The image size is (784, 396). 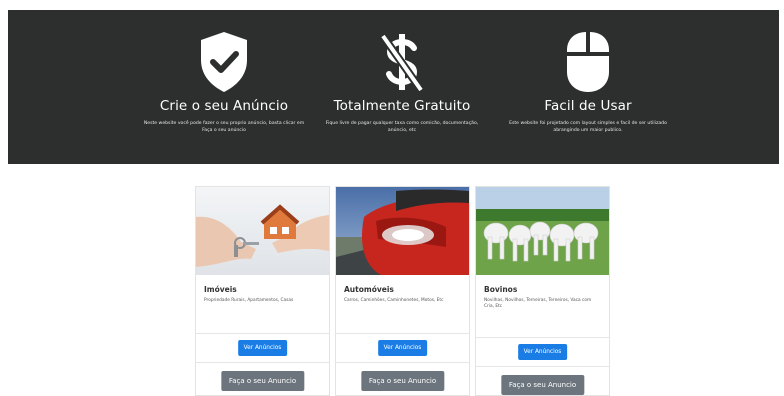 What do you see at coordinates (262, 231) in the screenshot?
I see `card-image-house-keys` at bounding box center [262, 231].